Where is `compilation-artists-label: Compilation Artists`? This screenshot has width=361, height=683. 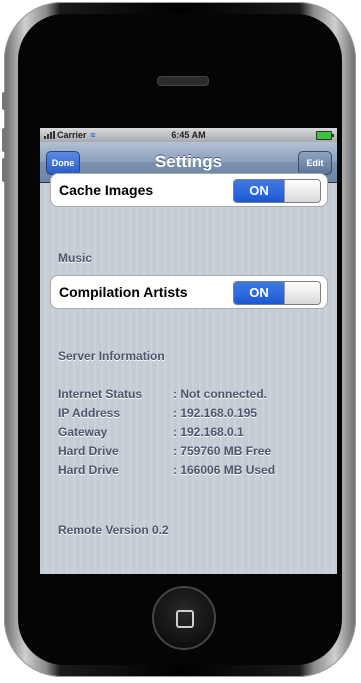 compilation-artists-label: Compilation Artists is located at coordinates (123, 292).